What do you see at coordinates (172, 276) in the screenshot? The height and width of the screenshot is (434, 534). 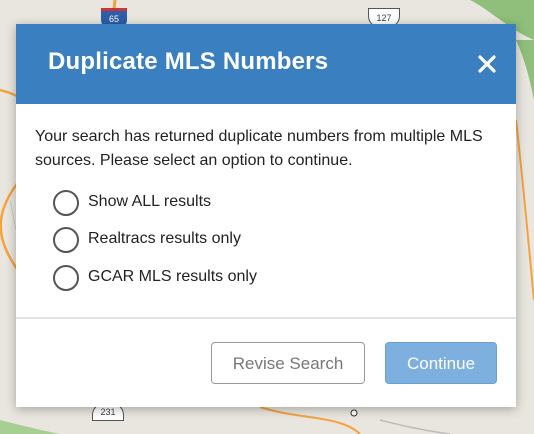 I see `option-label: GCAR MLS results only` at bounding box center [172, 276].